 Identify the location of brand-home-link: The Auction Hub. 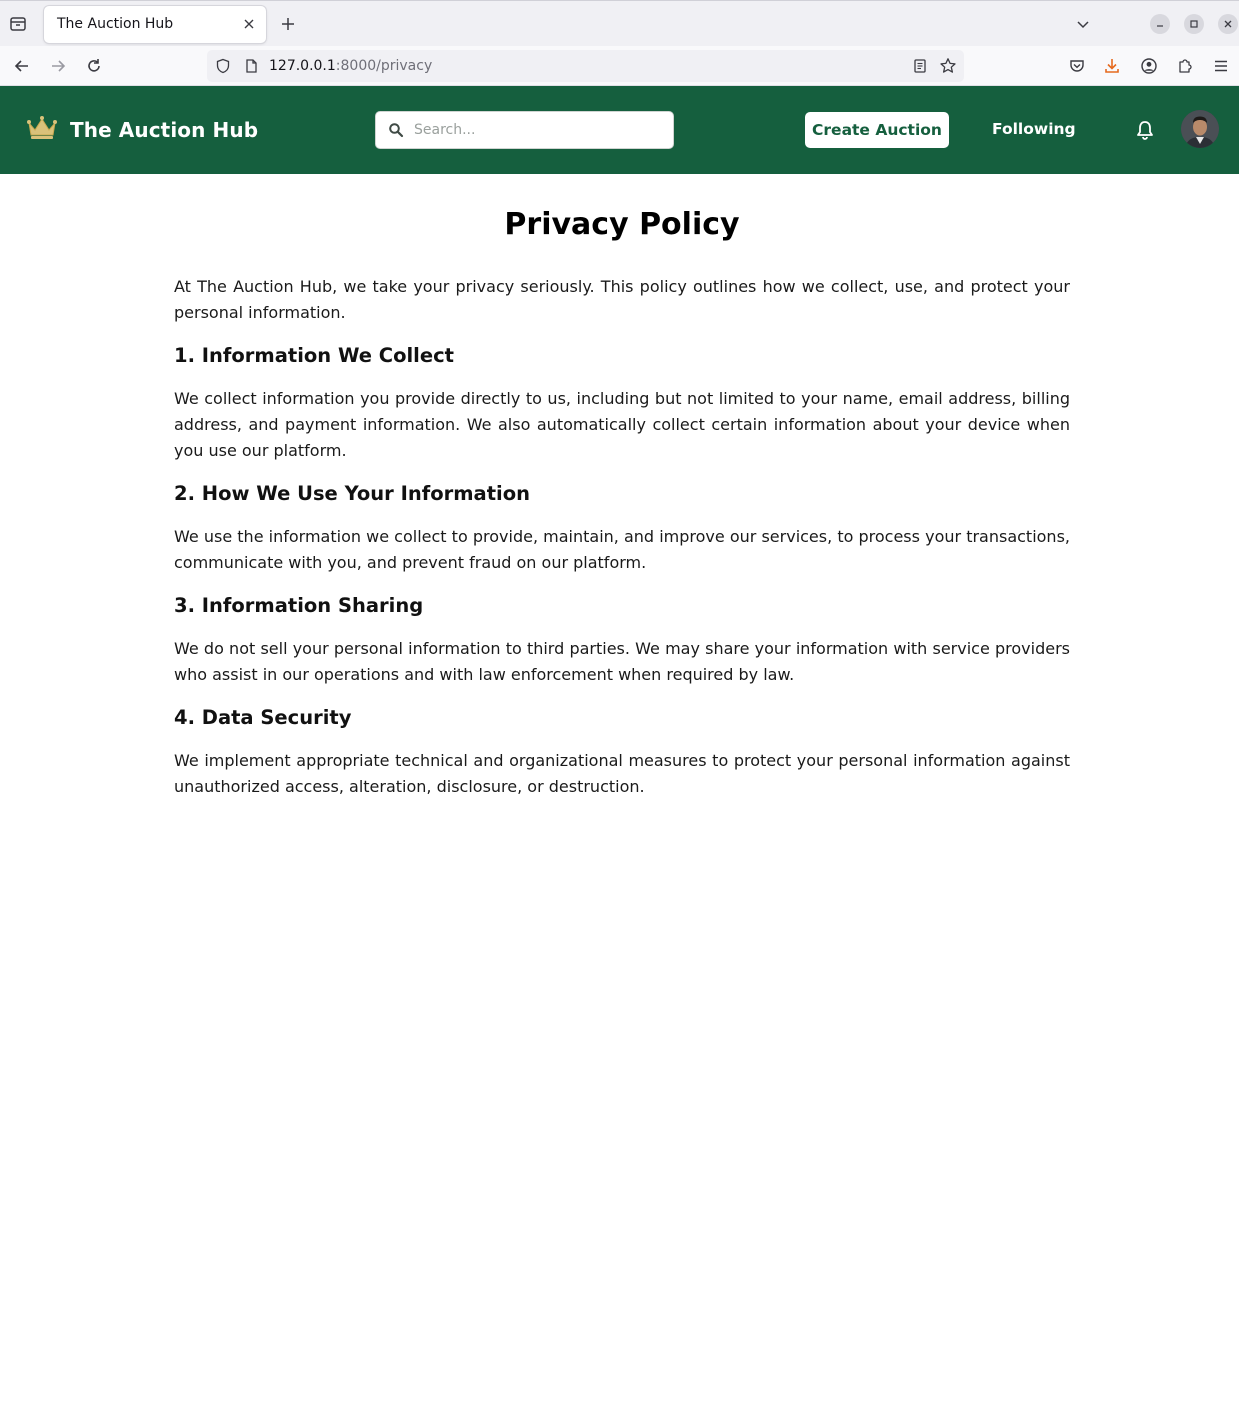
(142, 130).